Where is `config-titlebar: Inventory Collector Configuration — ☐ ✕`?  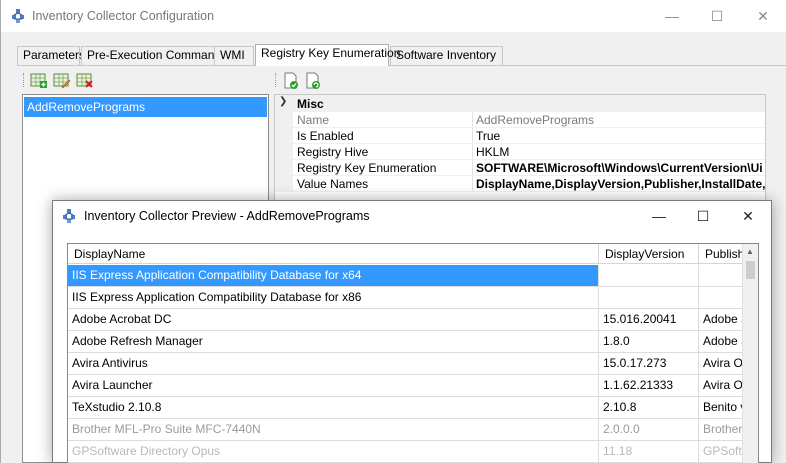
config-titlebar: Inventory Collector Configuration — ☐ ✕ is located at coordinates (393, 16).